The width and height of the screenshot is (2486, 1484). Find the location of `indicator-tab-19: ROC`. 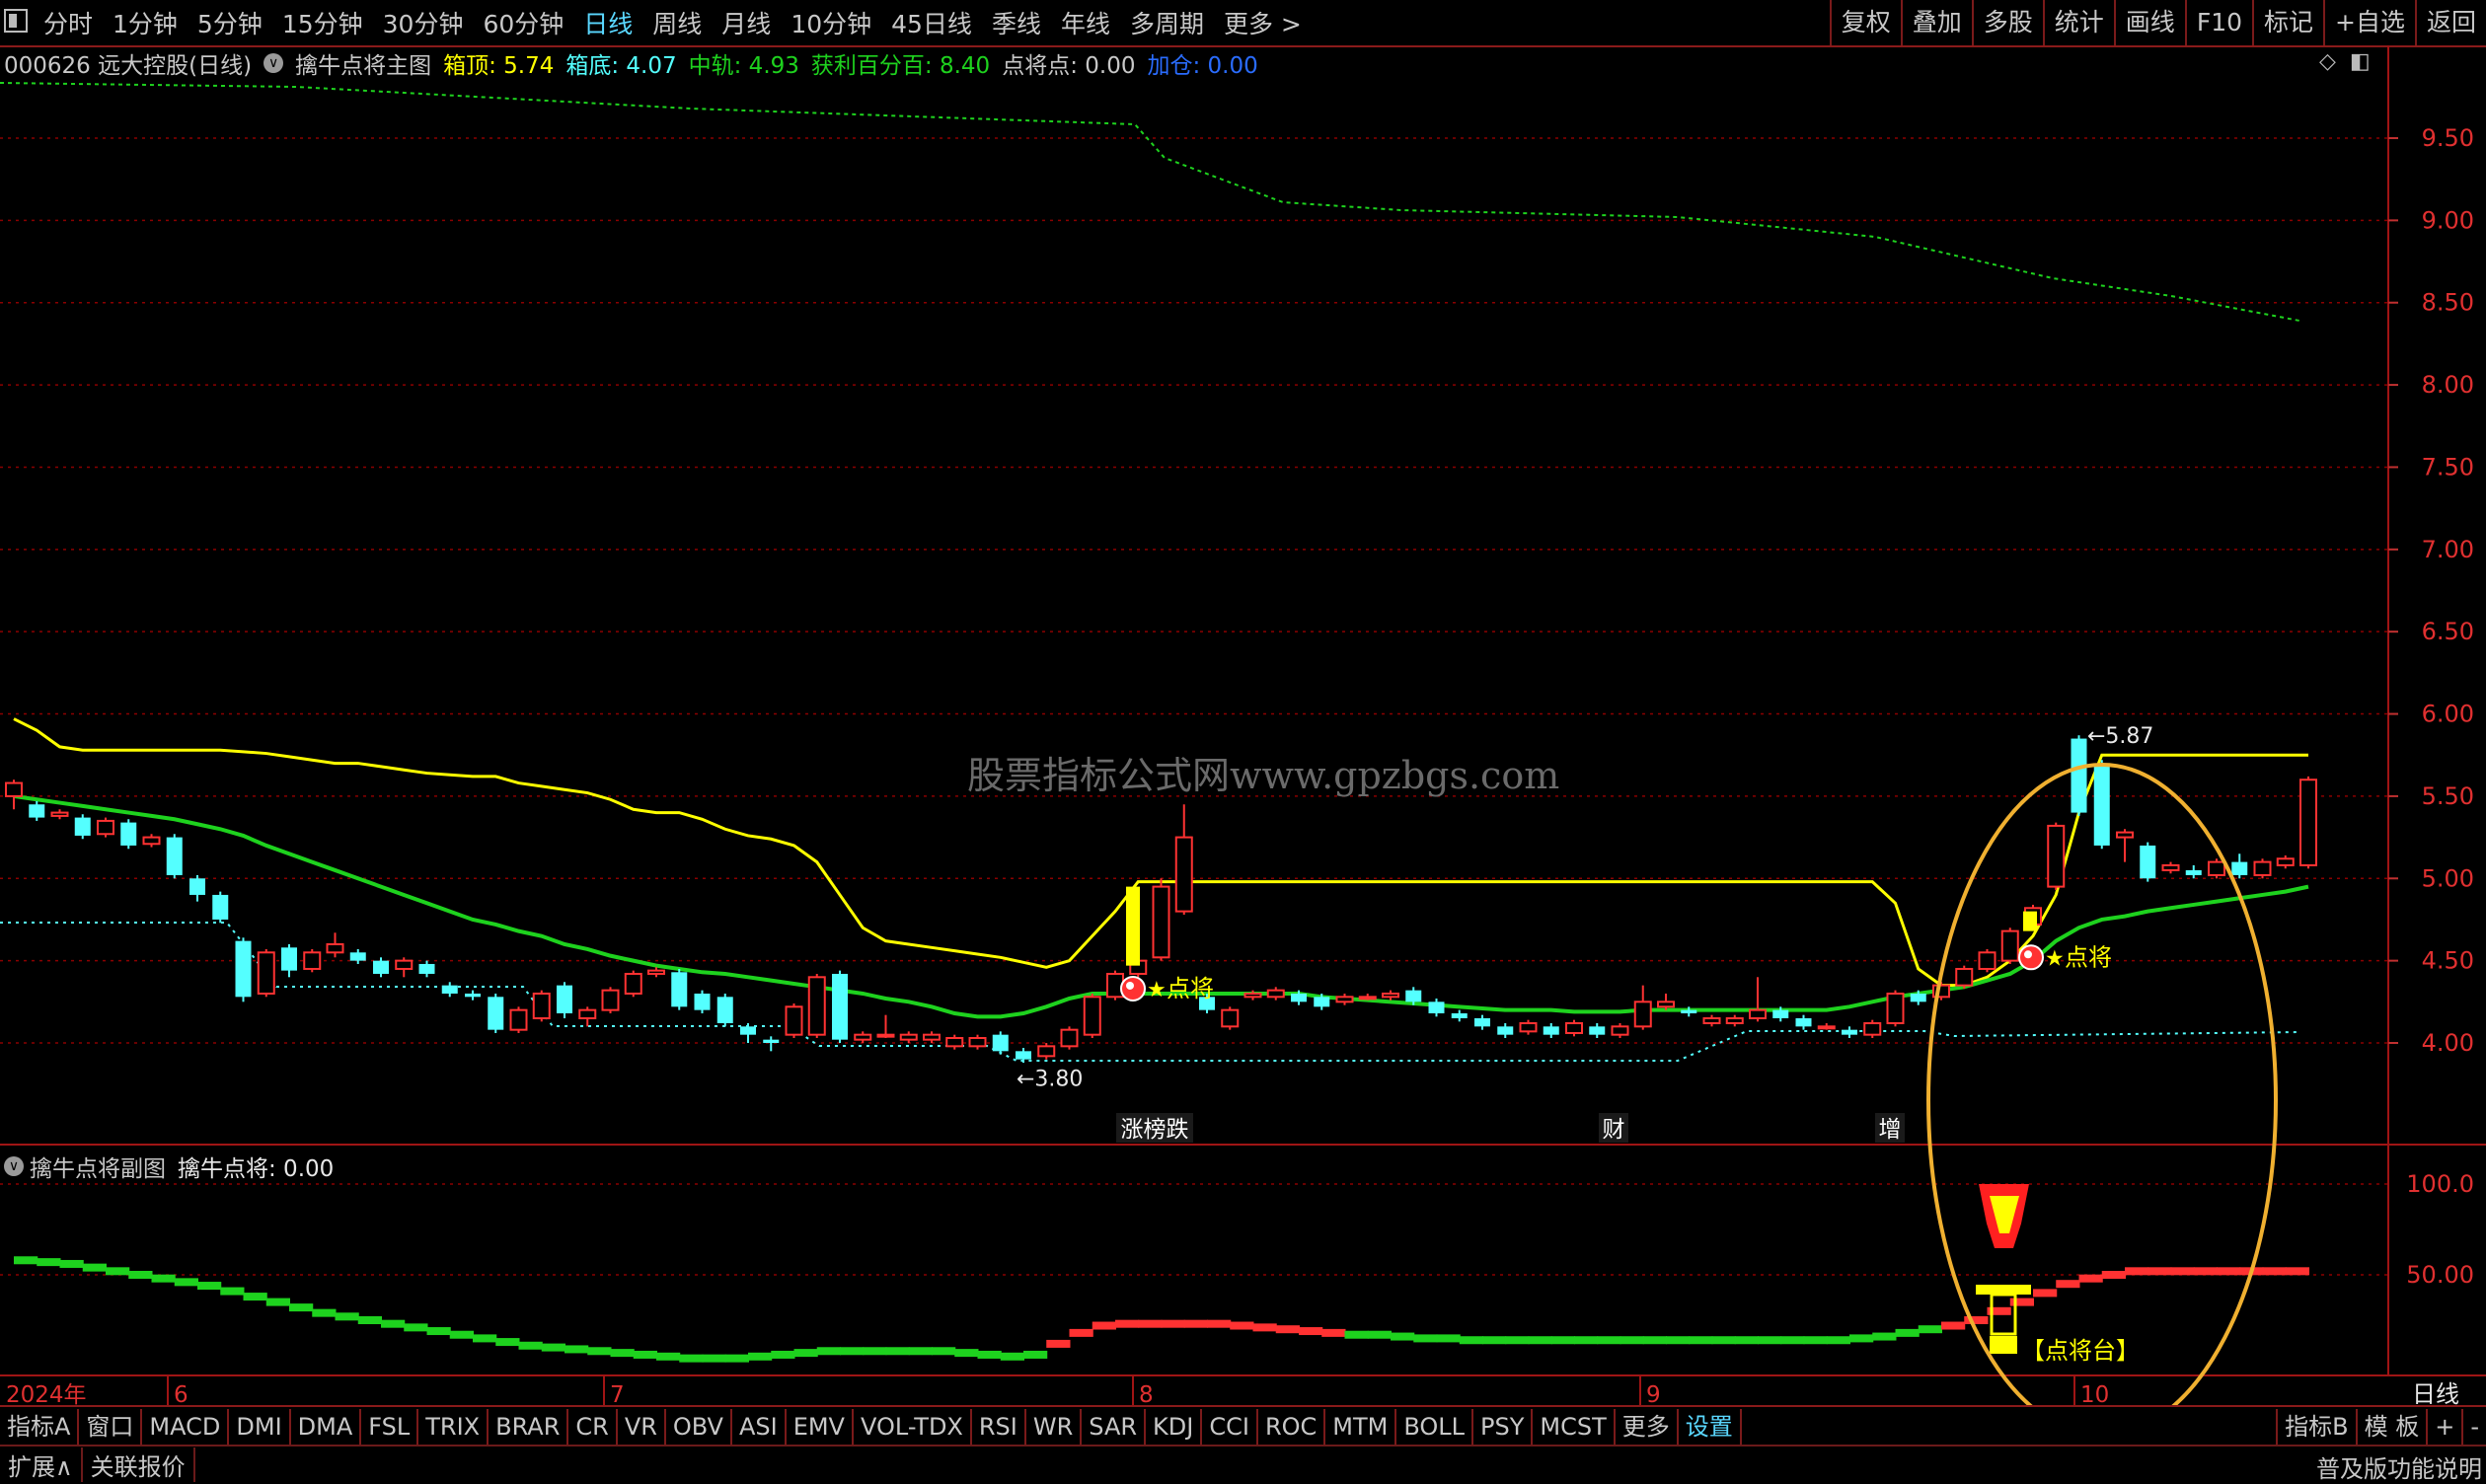

indicator-tab-19: ROC is located at coordinates (1292, 1427).